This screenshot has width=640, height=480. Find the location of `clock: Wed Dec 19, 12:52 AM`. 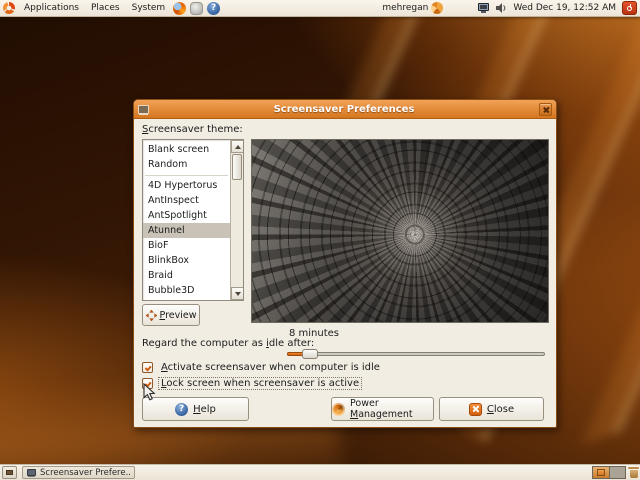

clock: Wed Dec 19, 12:52 AM is located at coordinates (564, 8).